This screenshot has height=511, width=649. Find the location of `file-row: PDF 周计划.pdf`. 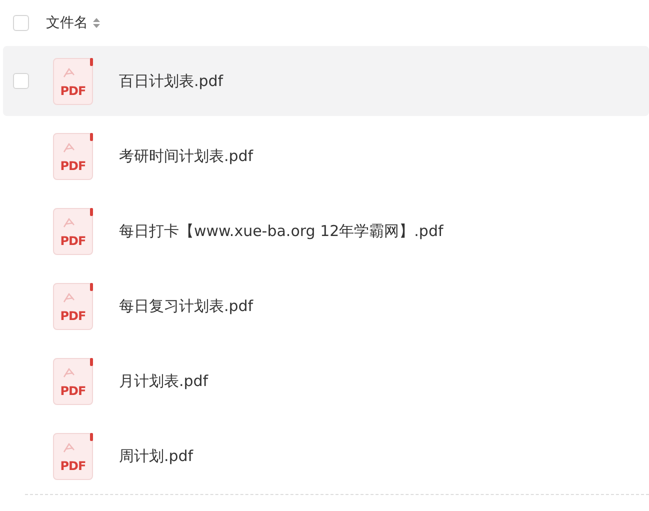

file-row: PDF 周计划.pdf is located at coordinates (326, 456).